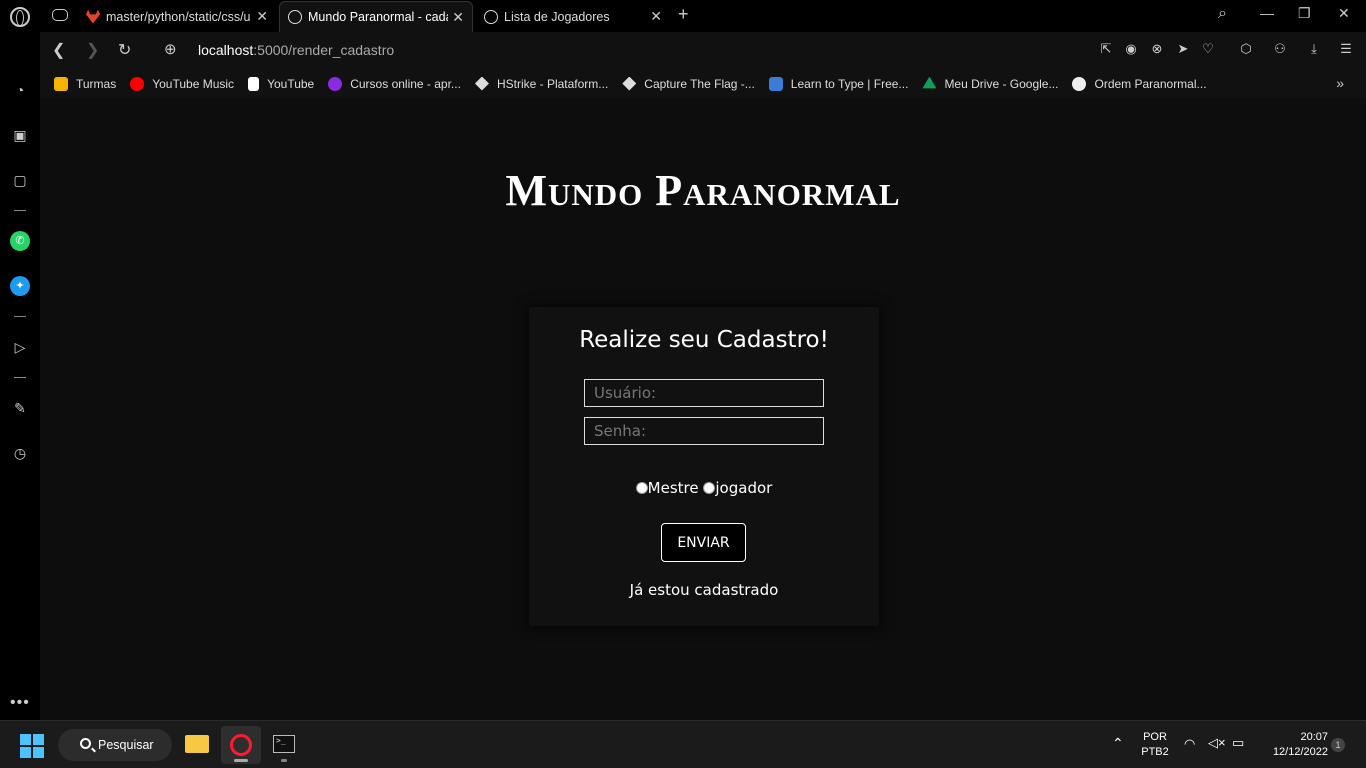 This screenshot has width=1366, height=768. What do you see at coordinates (1106, 49) in the screenshot?
I see `share-icon: ⇱` at bounding box center [1106, 49].